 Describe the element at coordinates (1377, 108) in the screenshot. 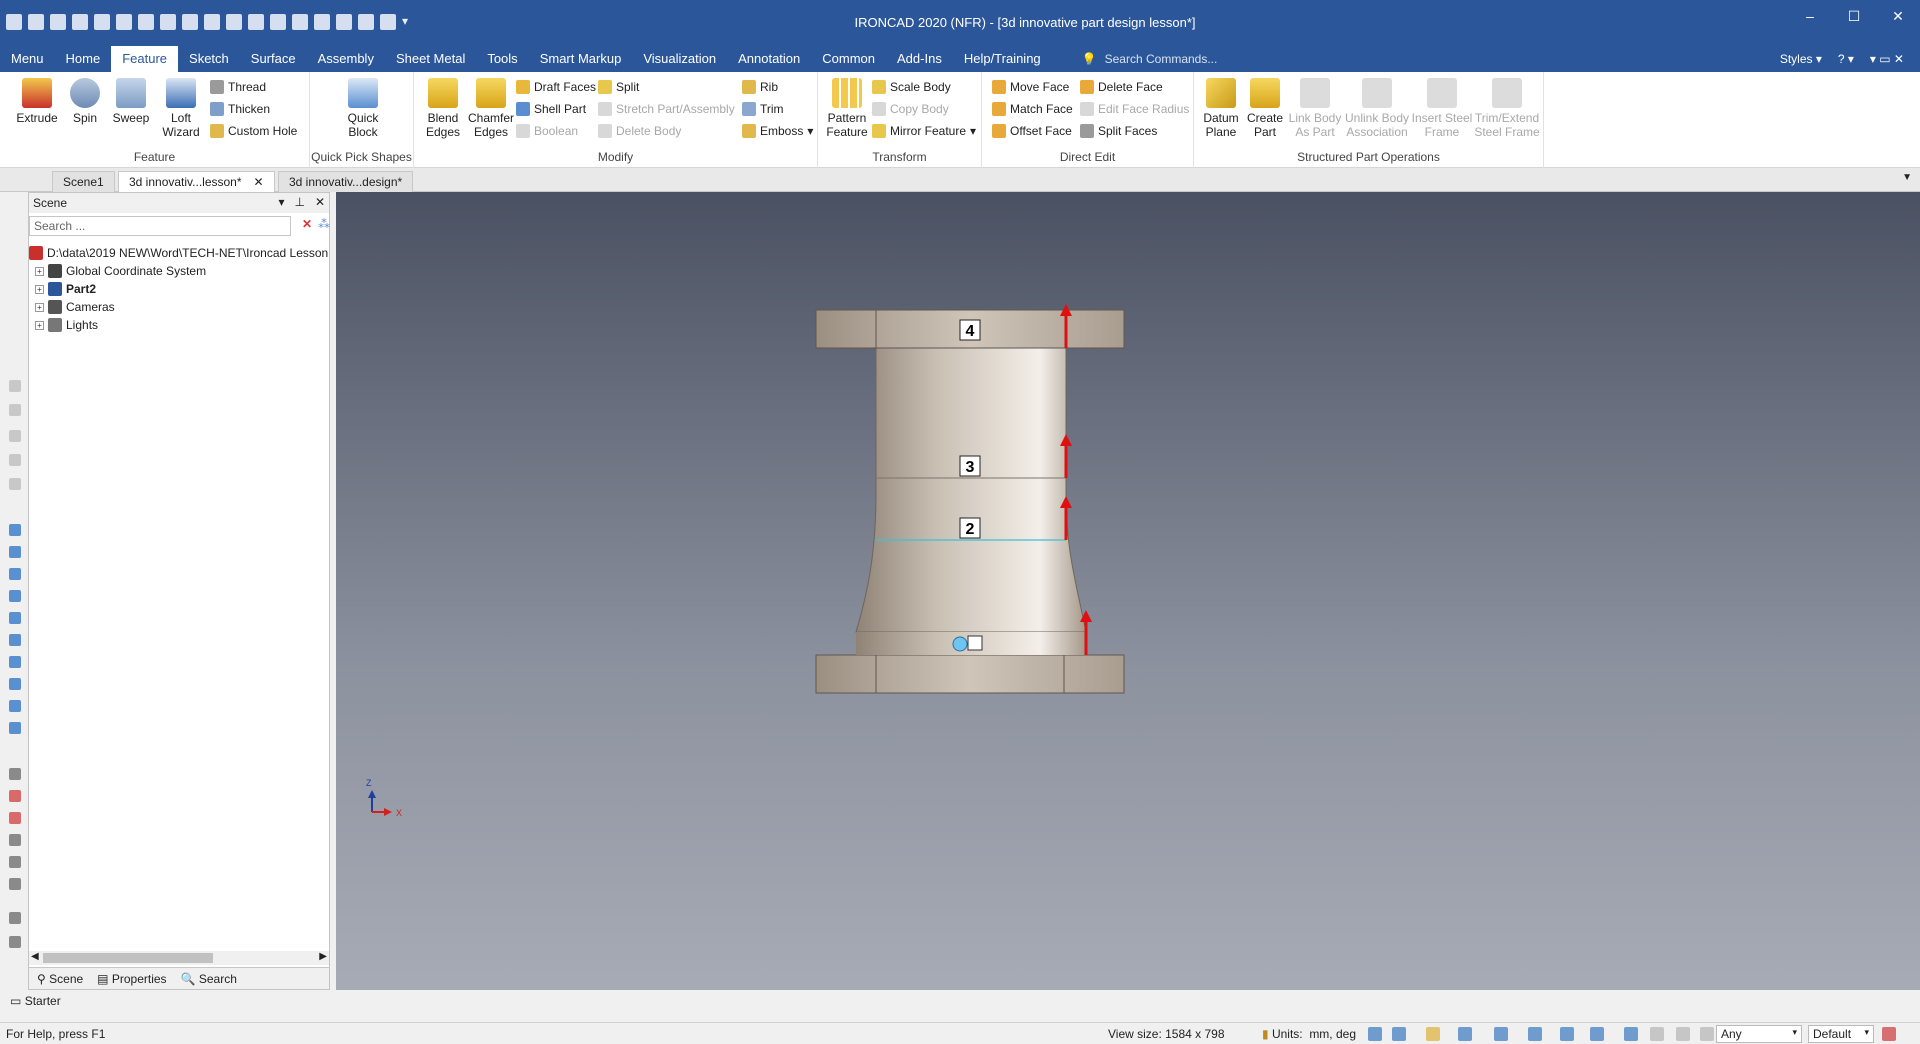

I see `unlink-body-button: Unlink Body Association` at that location.